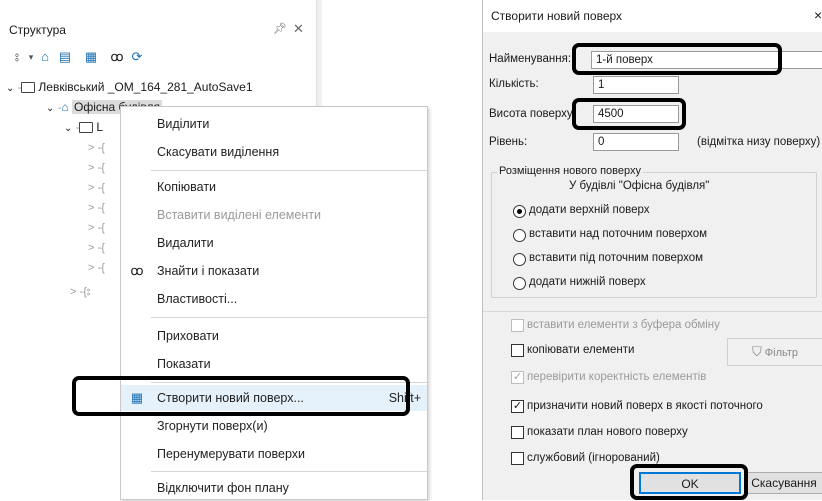  I want to click on pin-icon: 📌︎, so click(280, 28).